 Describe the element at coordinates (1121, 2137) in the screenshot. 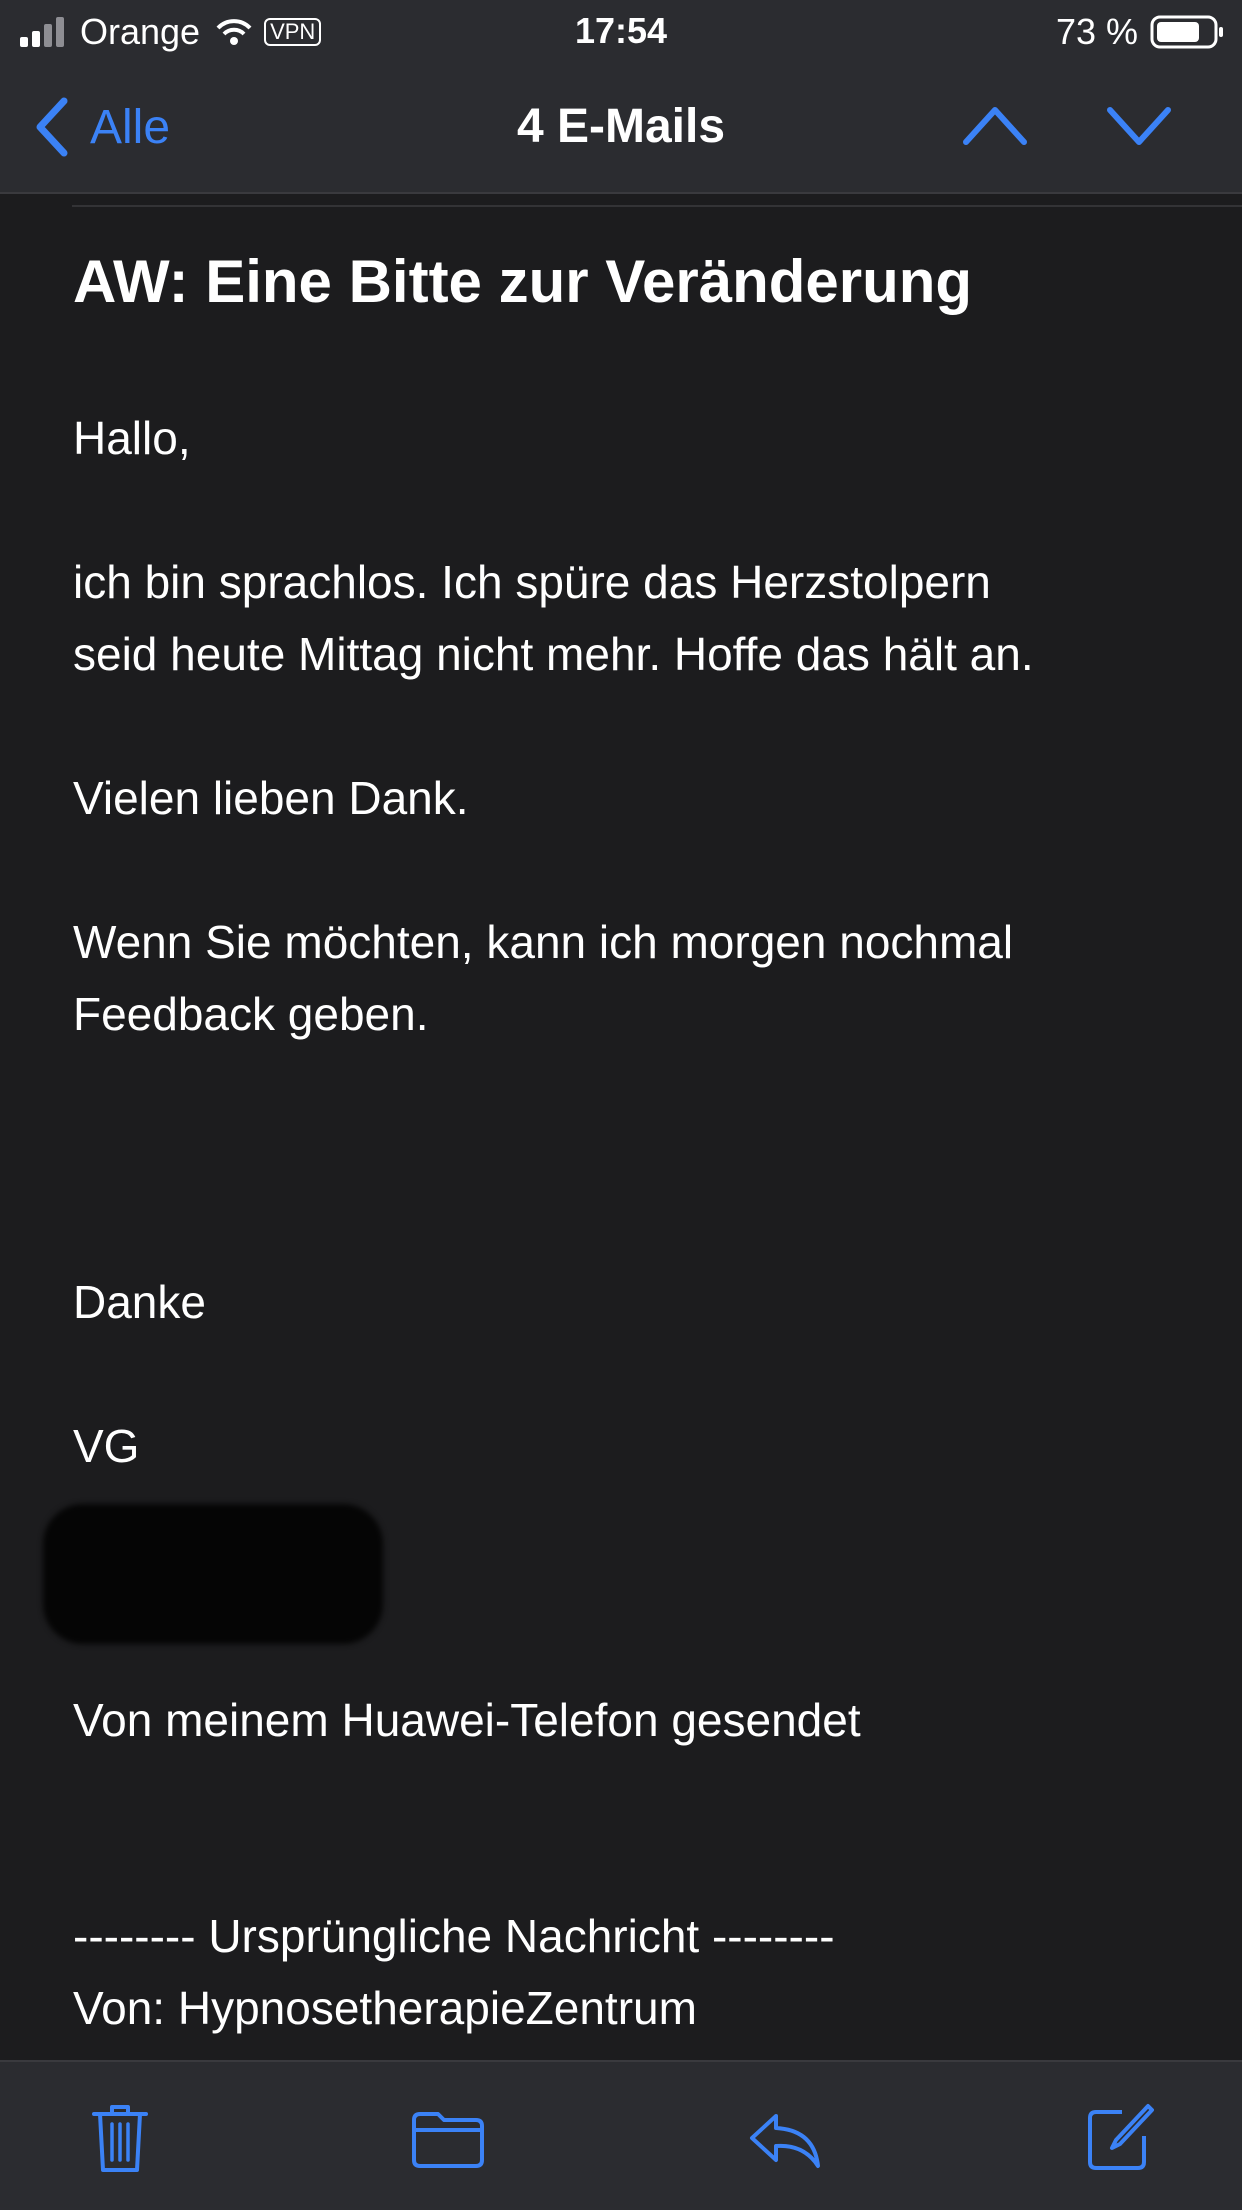

I see `compose-icon` at that location.